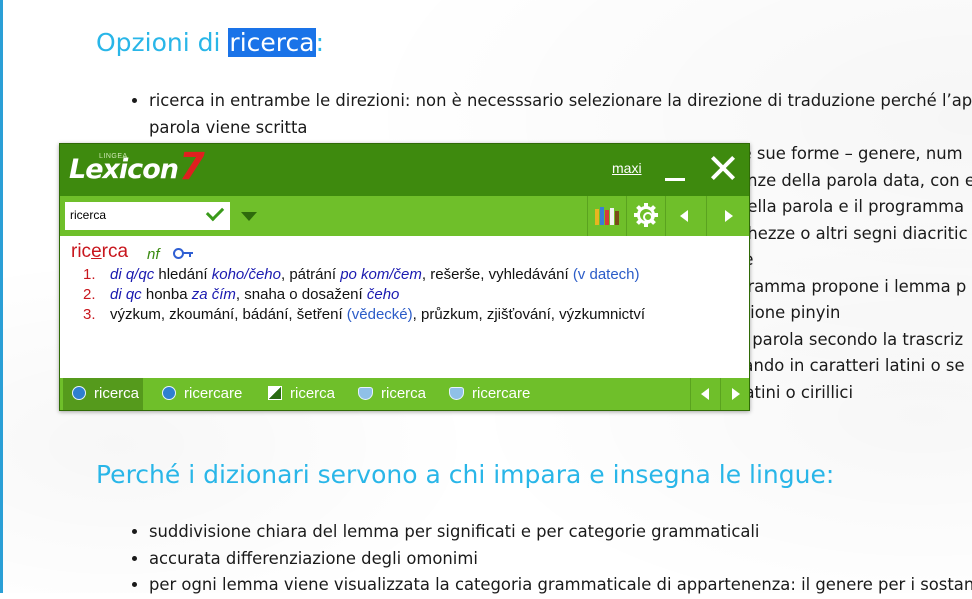  Describe the element at coordinates (854, 181) in the screenshot. I see `list-item: enze della parola data, con e` at that location.